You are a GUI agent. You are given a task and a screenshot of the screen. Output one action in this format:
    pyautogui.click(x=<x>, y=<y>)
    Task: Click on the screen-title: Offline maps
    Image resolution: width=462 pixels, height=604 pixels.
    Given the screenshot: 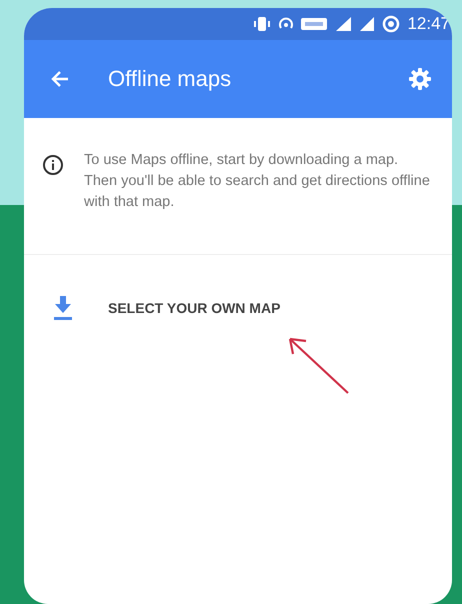 What is the action you would take?
    pyautogui.click(x=170, y=79)
    